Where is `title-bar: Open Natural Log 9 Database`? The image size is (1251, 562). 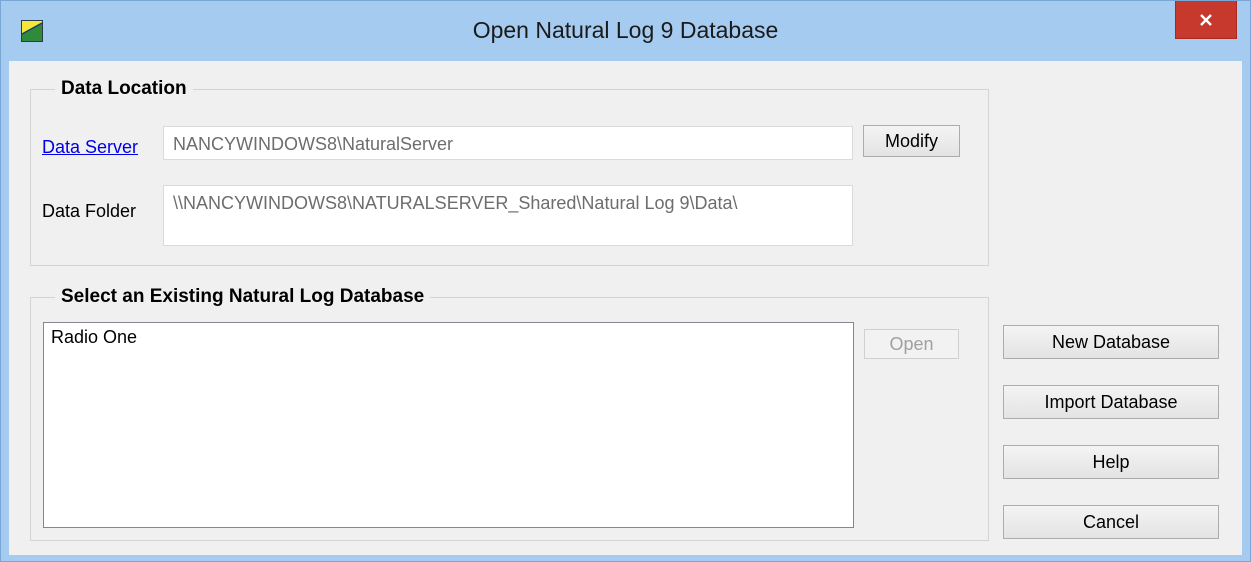
title-bar: Open Natural Log 9 Database is located at coordinates (625, 31).